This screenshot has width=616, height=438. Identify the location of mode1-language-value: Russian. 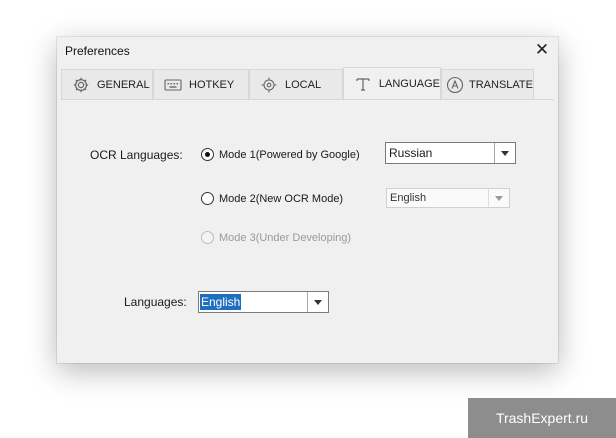
(411, 153).